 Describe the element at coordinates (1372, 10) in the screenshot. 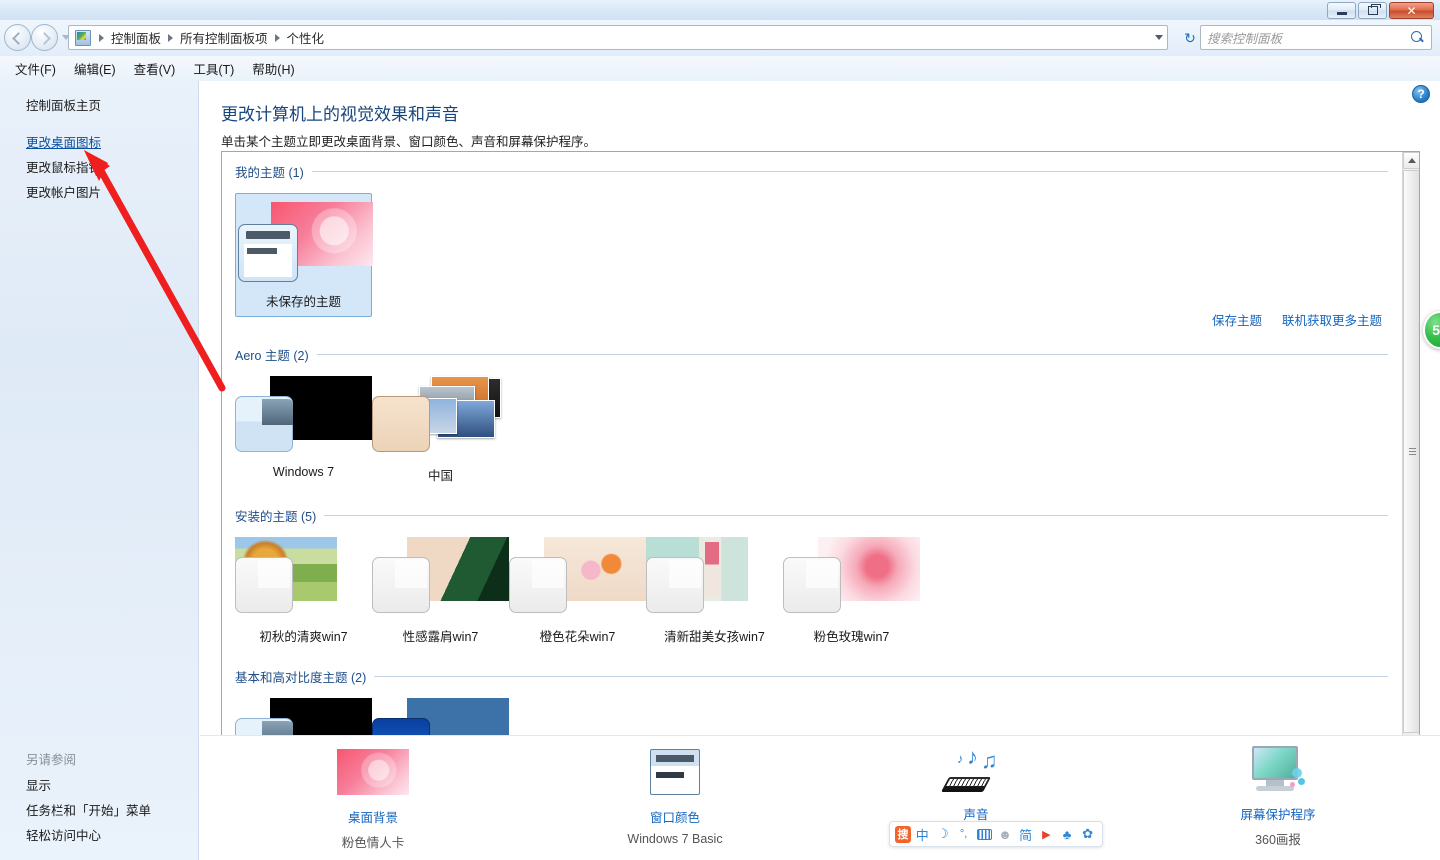

I see `maximize-button` at that location.